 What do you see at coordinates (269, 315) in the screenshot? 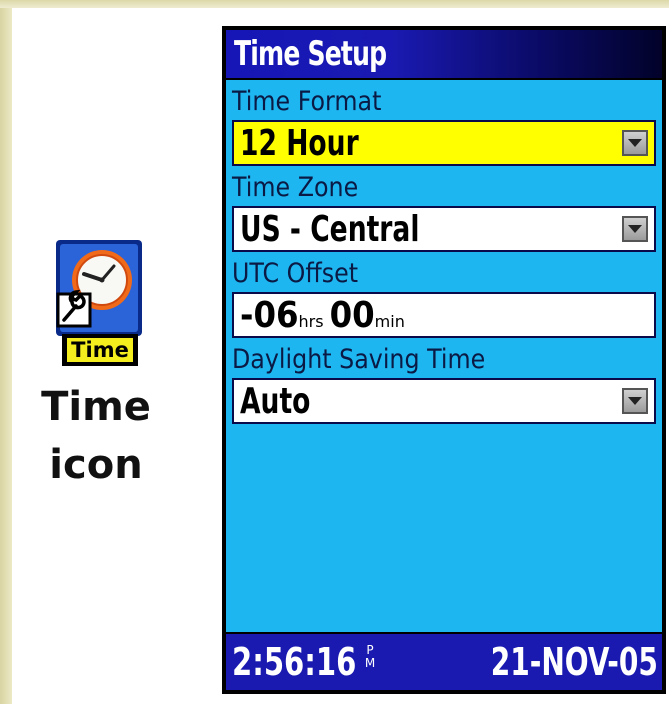
I see `utc-hours: -06` at bounding box center [269, 315].